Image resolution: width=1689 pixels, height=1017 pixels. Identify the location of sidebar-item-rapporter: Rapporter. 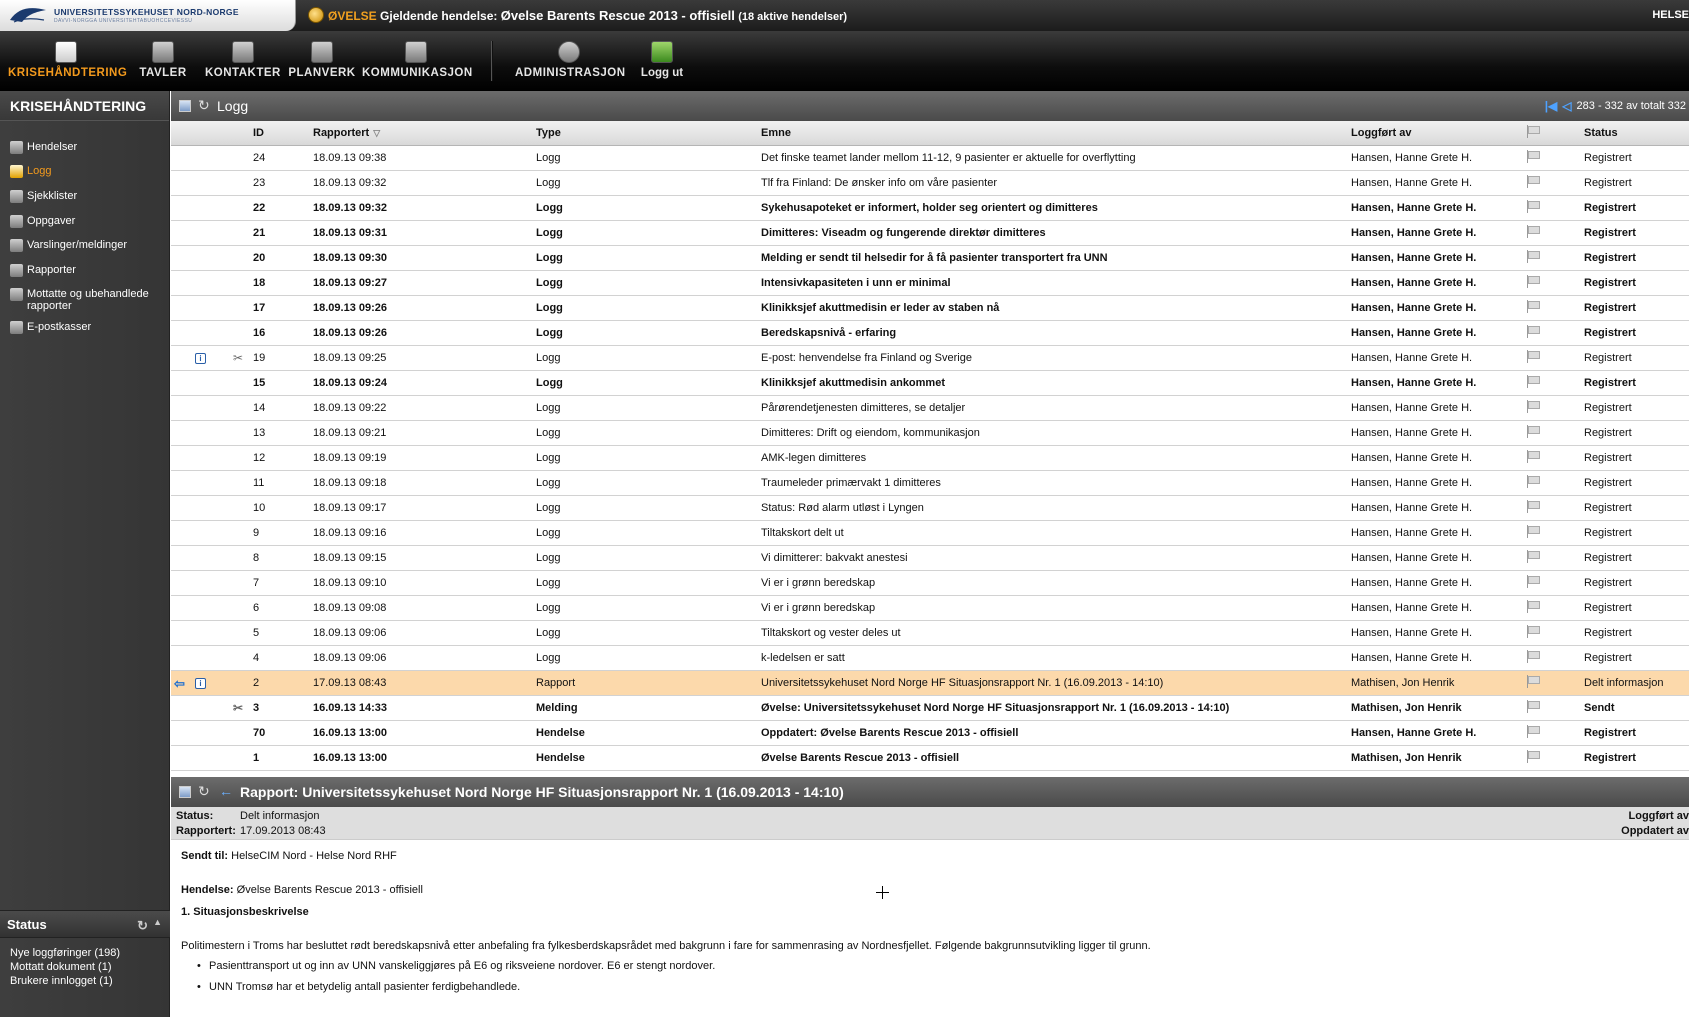
(87, 270).